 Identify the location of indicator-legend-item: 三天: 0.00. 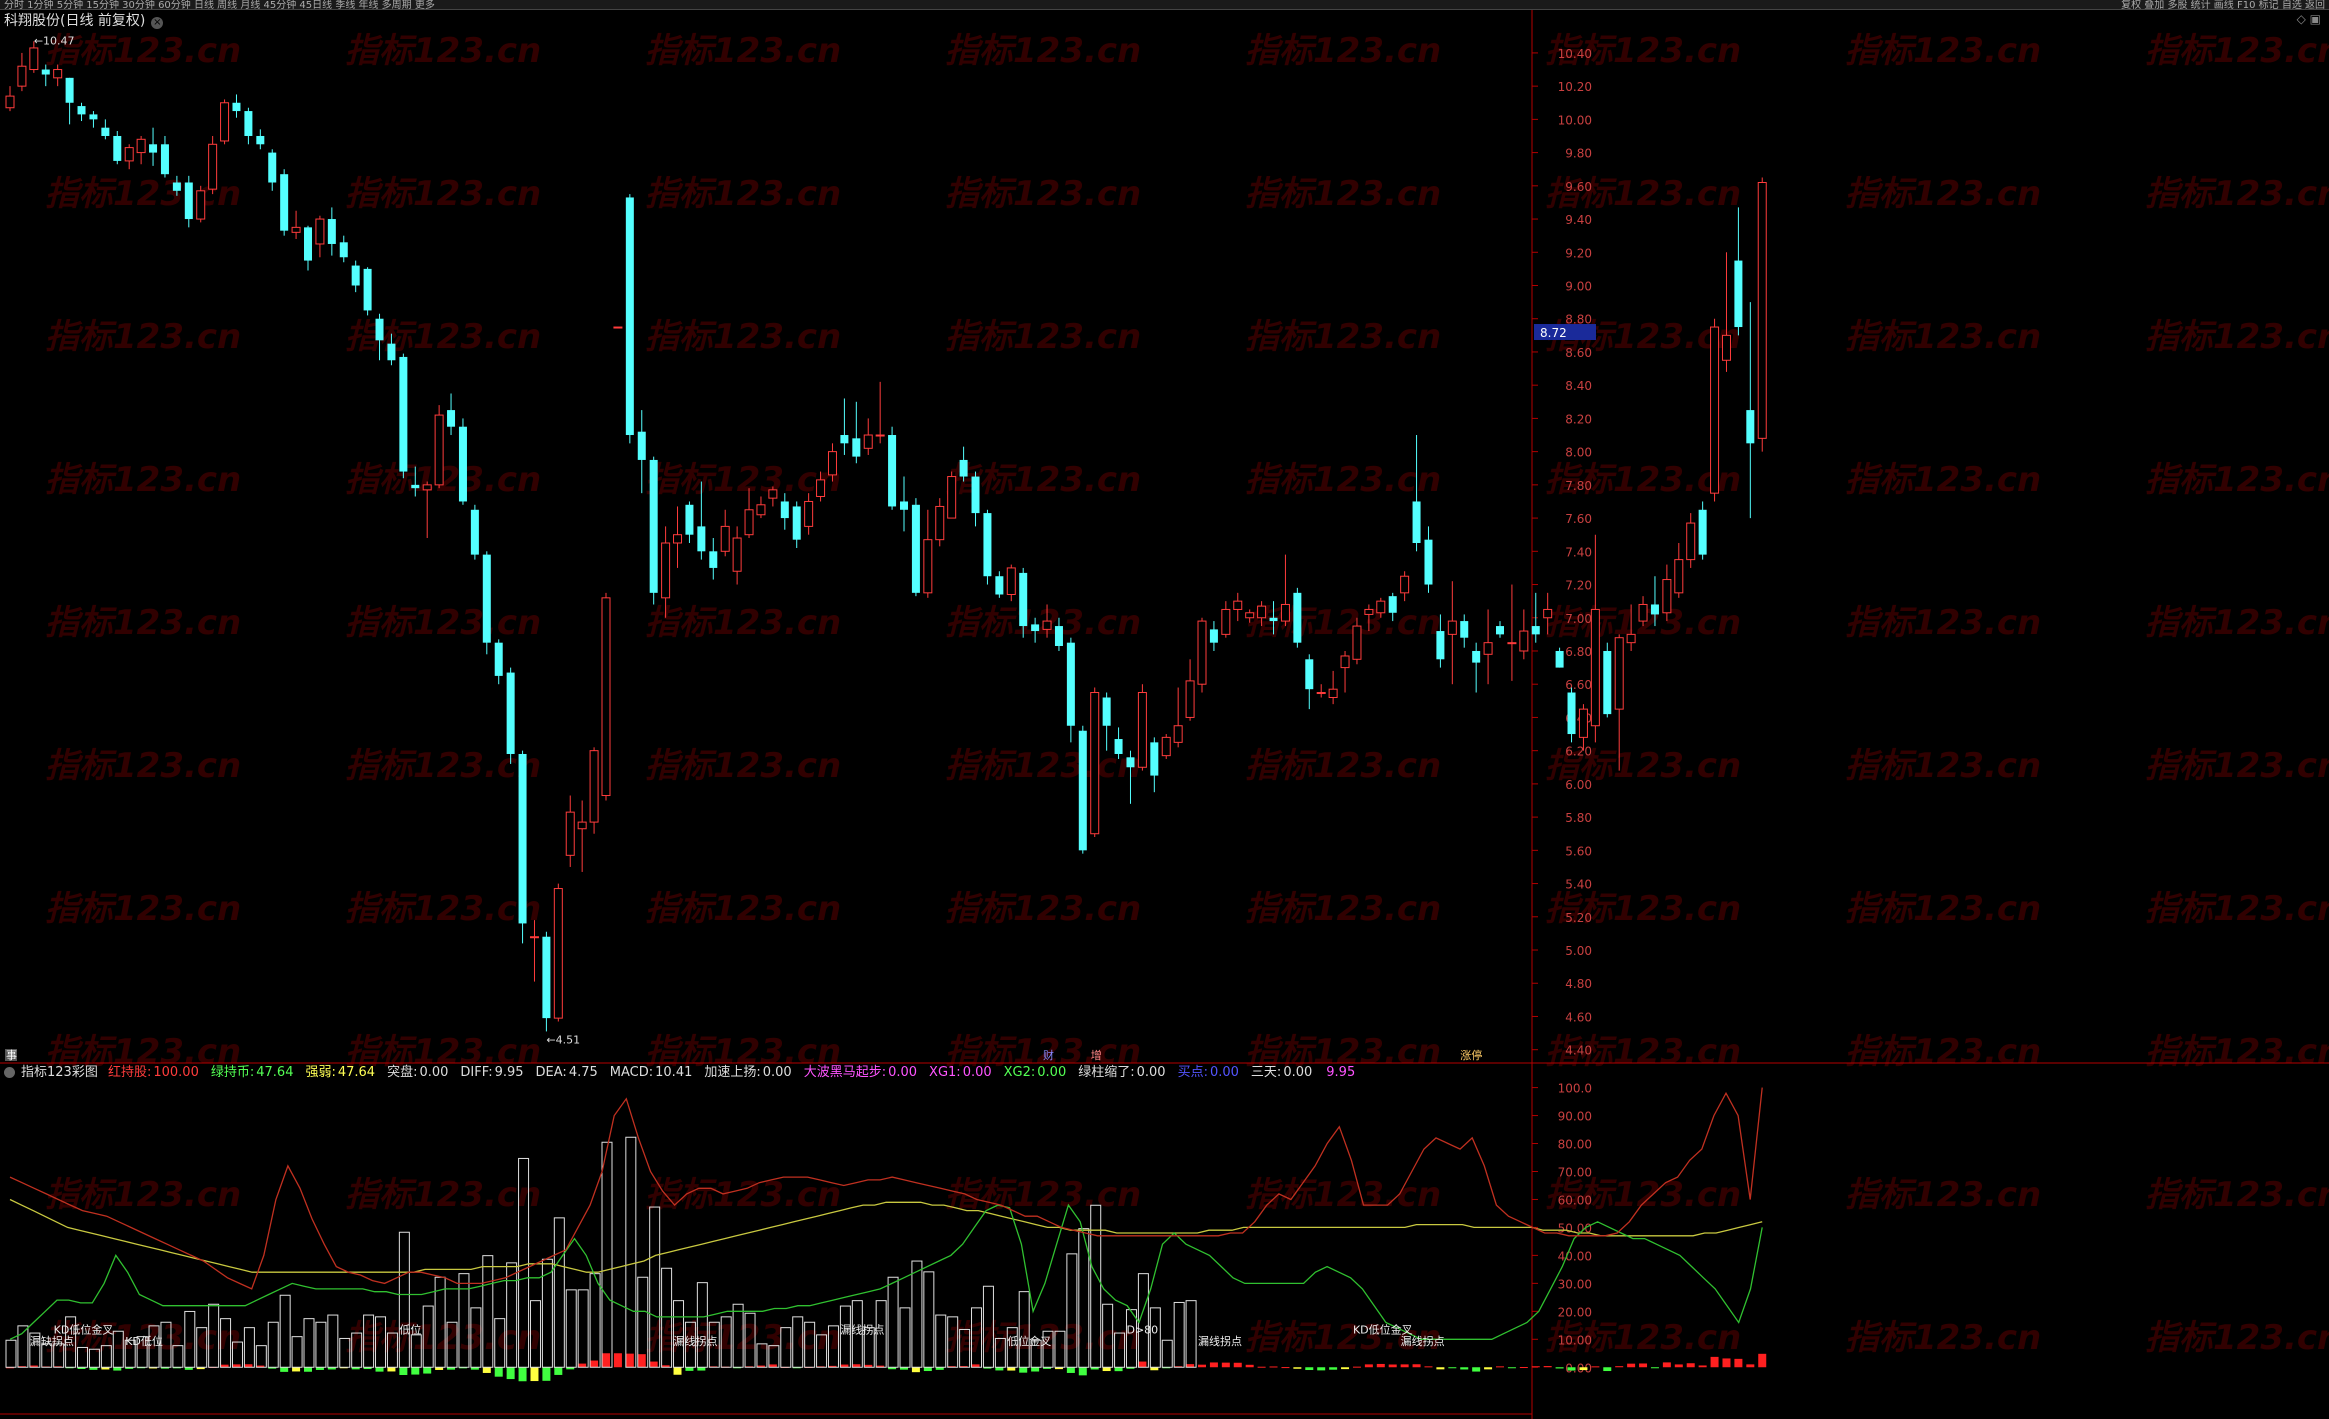
(1284, 1072).